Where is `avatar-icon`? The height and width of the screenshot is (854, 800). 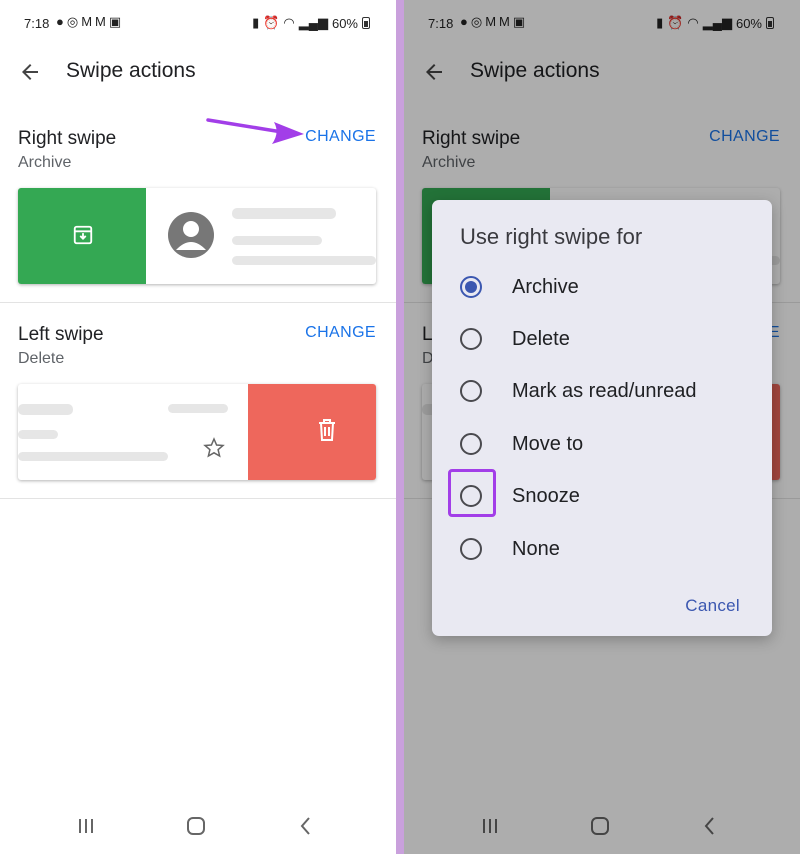 avatar-icon is located at coordinates (191, 235).